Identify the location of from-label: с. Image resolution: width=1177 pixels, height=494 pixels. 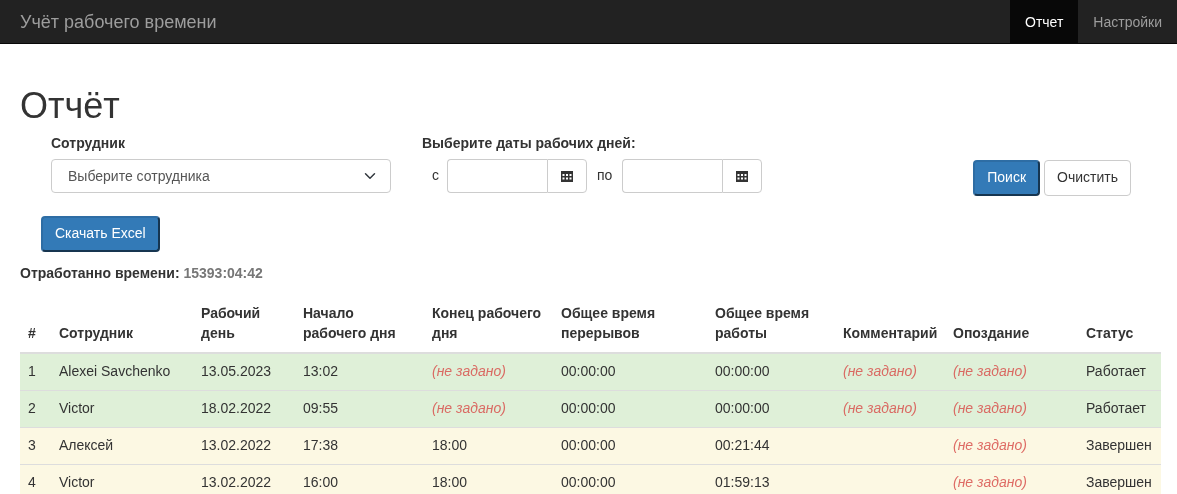
(435, 175).